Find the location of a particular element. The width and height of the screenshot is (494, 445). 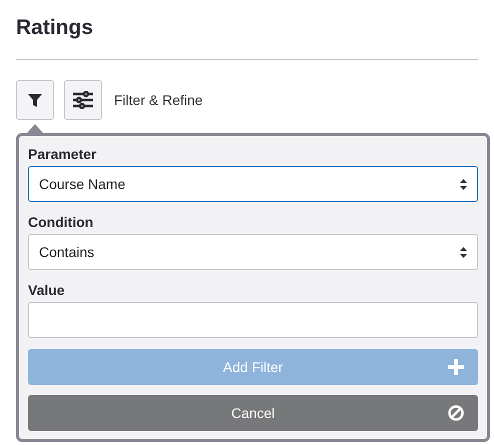

filter-button is located at coordinates (35, 100).